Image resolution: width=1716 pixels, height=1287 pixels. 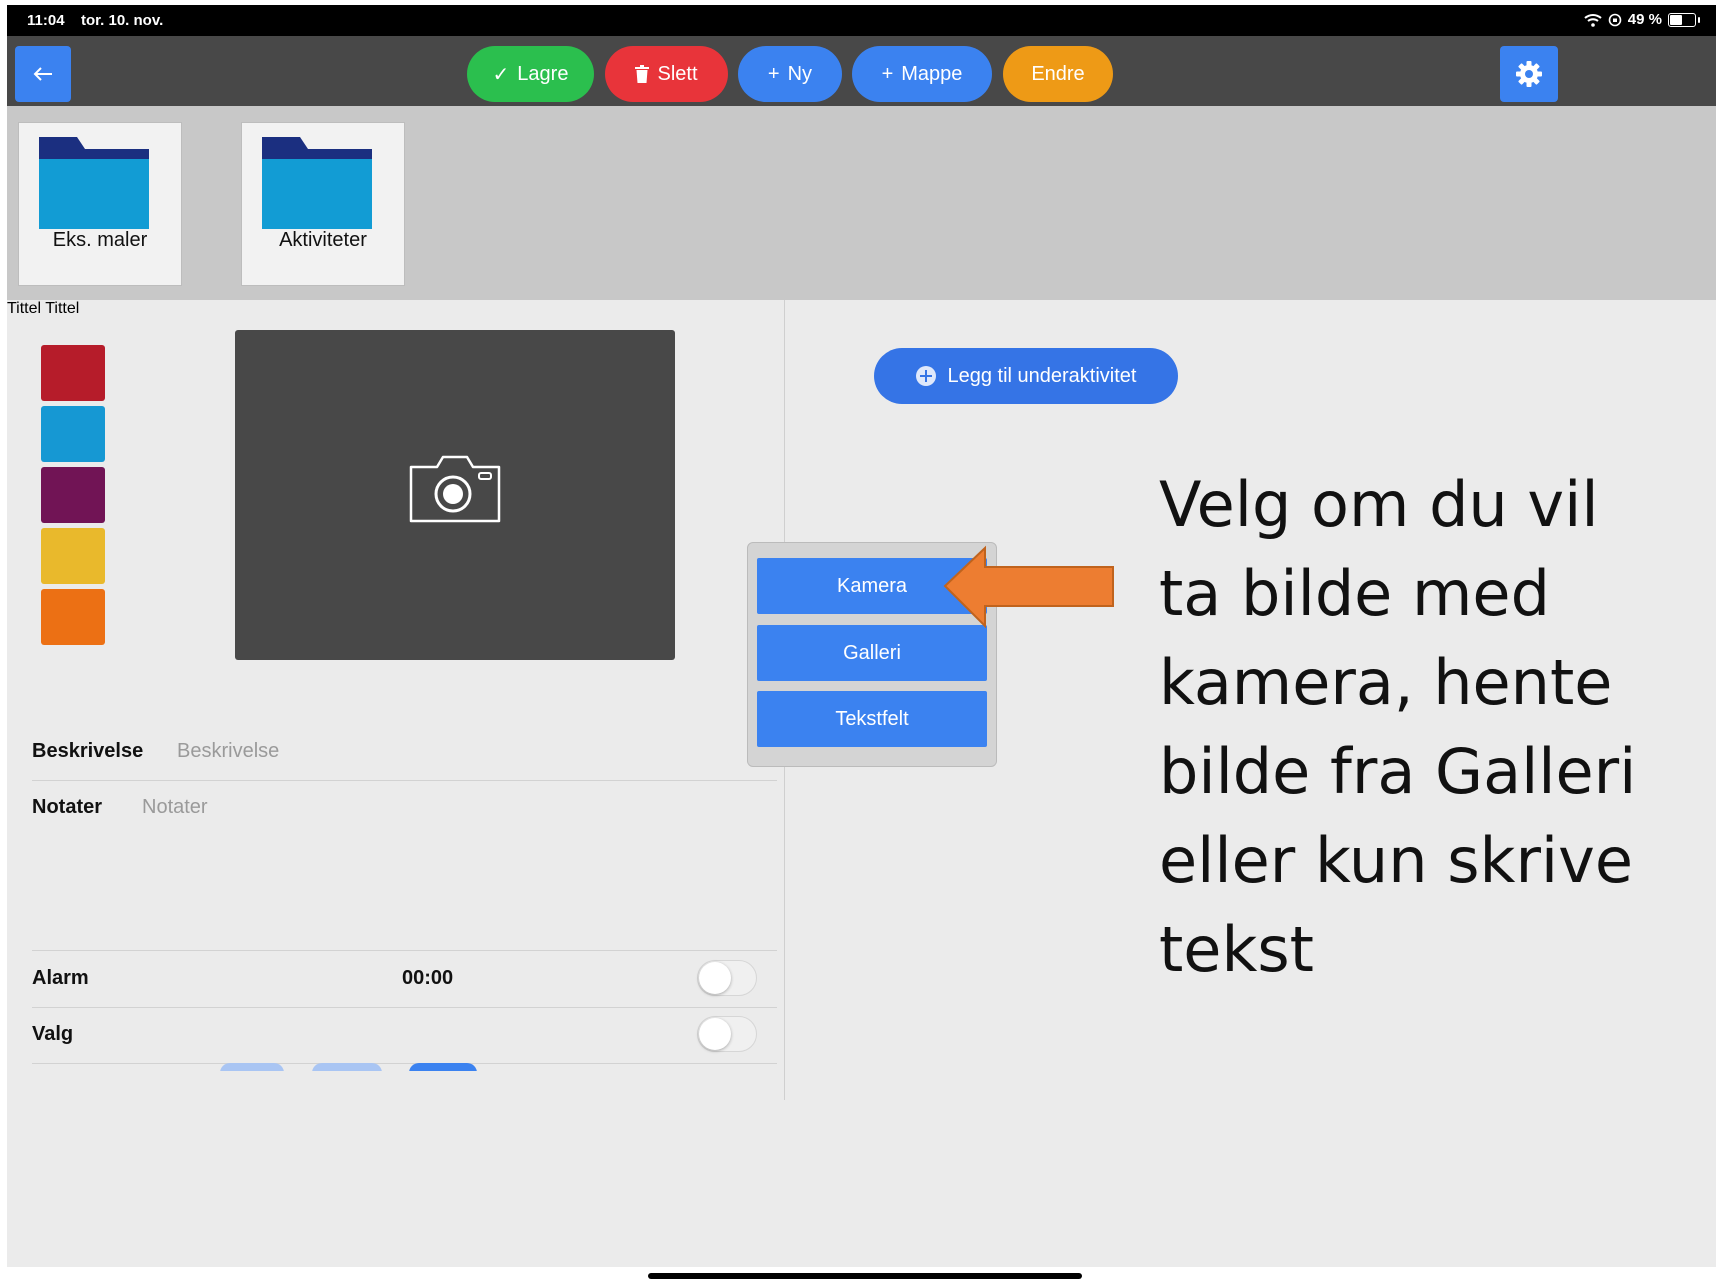 I want to click on gear-icon, so click(x=1529, y=74).